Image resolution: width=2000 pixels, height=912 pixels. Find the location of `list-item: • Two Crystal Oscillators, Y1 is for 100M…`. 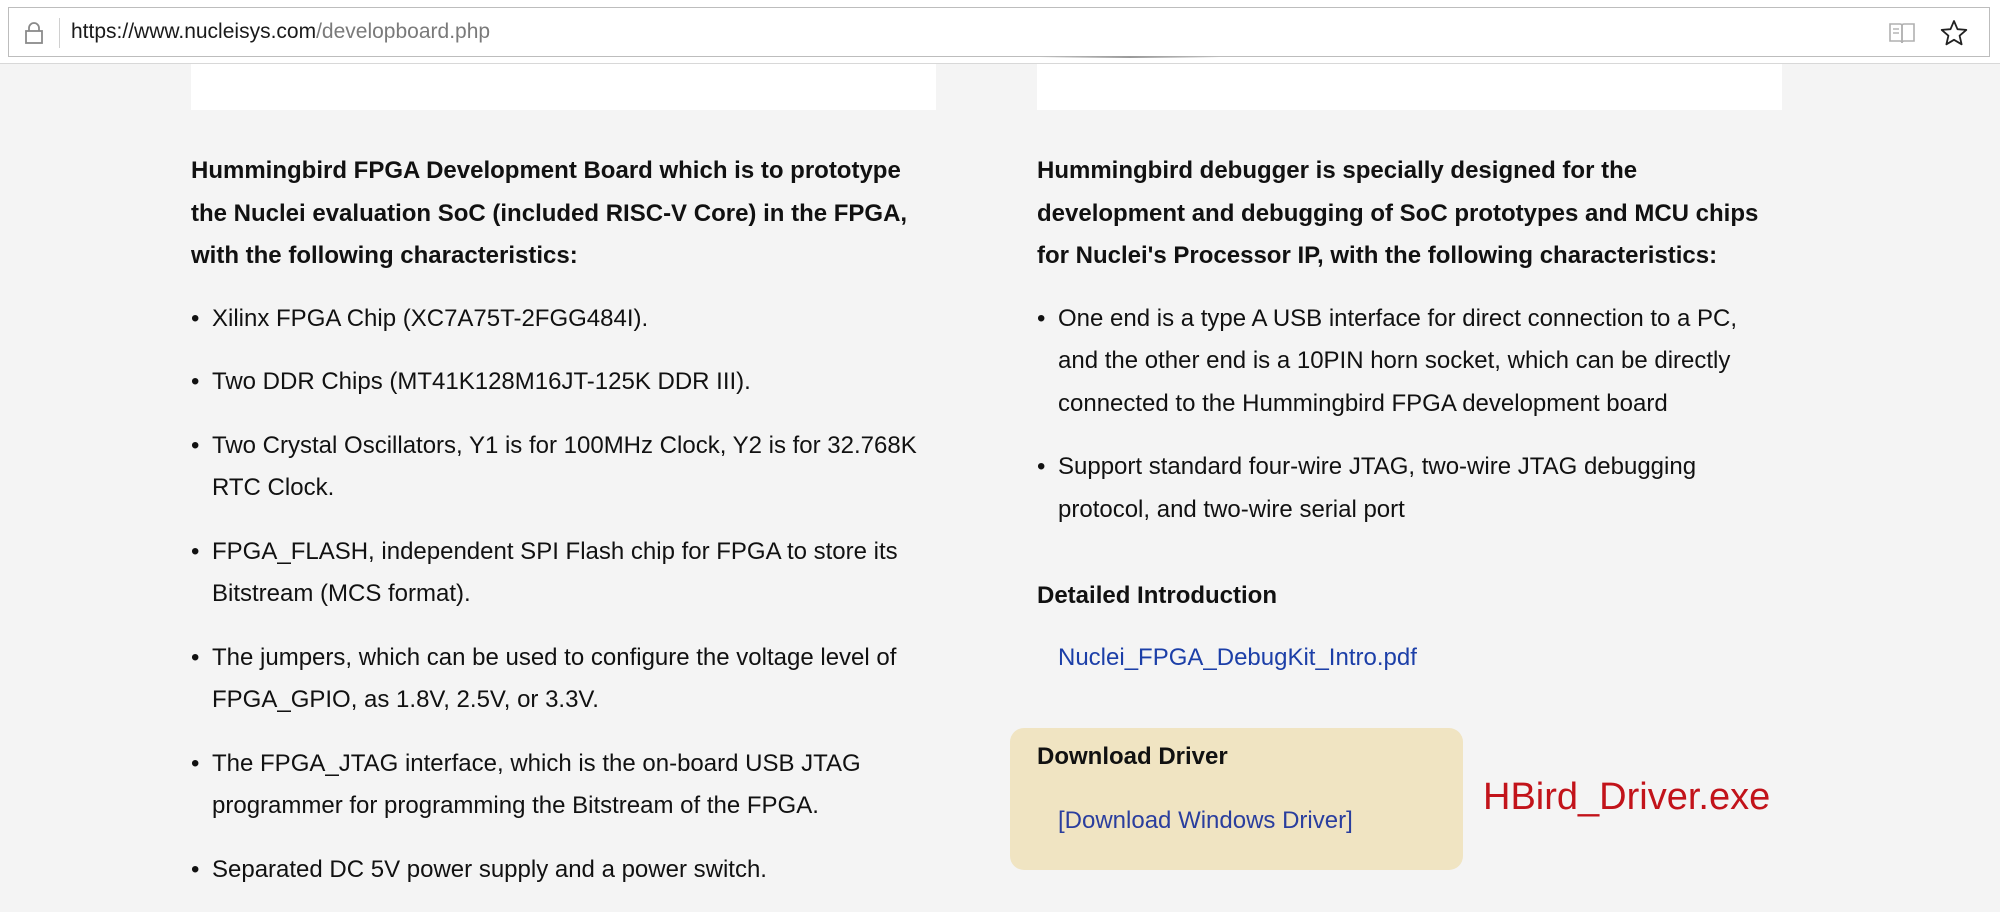

list-item: • Two Crystal Oscillators, Y1 is for 100M… is located at coordinates (563, 467).